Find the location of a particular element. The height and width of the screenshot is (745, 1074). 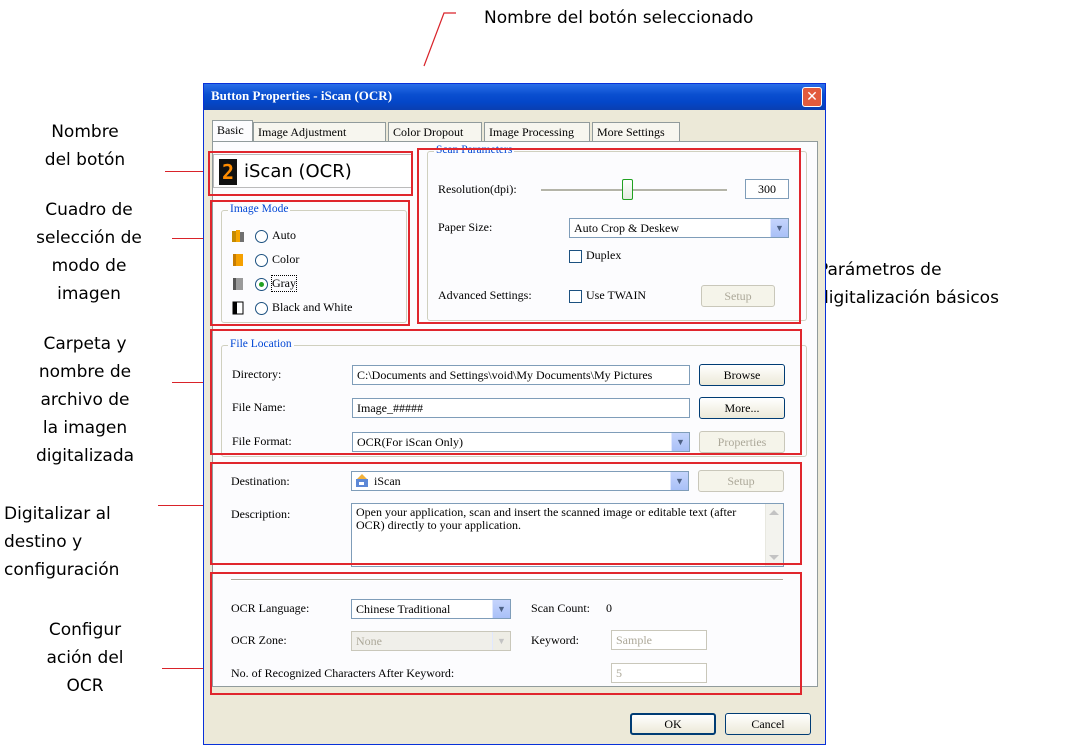

properties-button: Properties is located at coordinates (742, 442).